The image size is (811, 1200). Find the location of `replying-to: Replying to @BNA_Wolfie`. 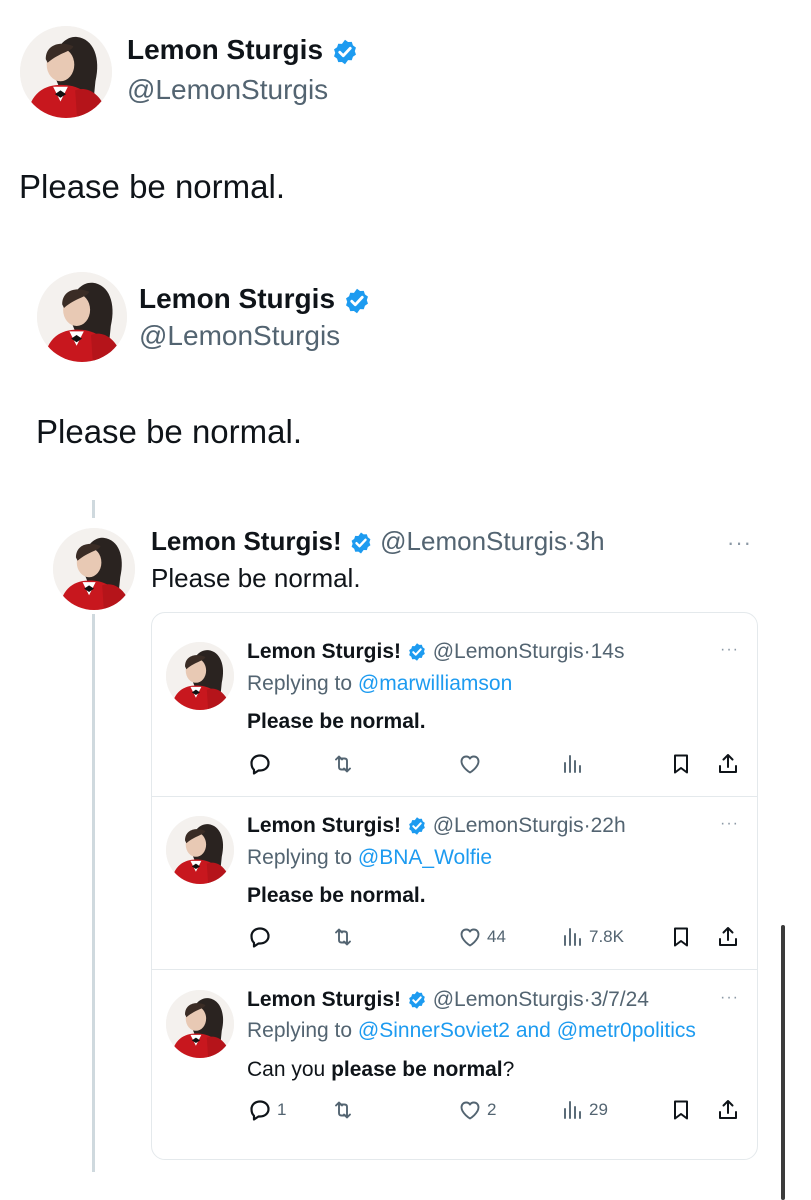

replying-to: Replying to @BNA_Wolfie is located at coordinates (369, 858).